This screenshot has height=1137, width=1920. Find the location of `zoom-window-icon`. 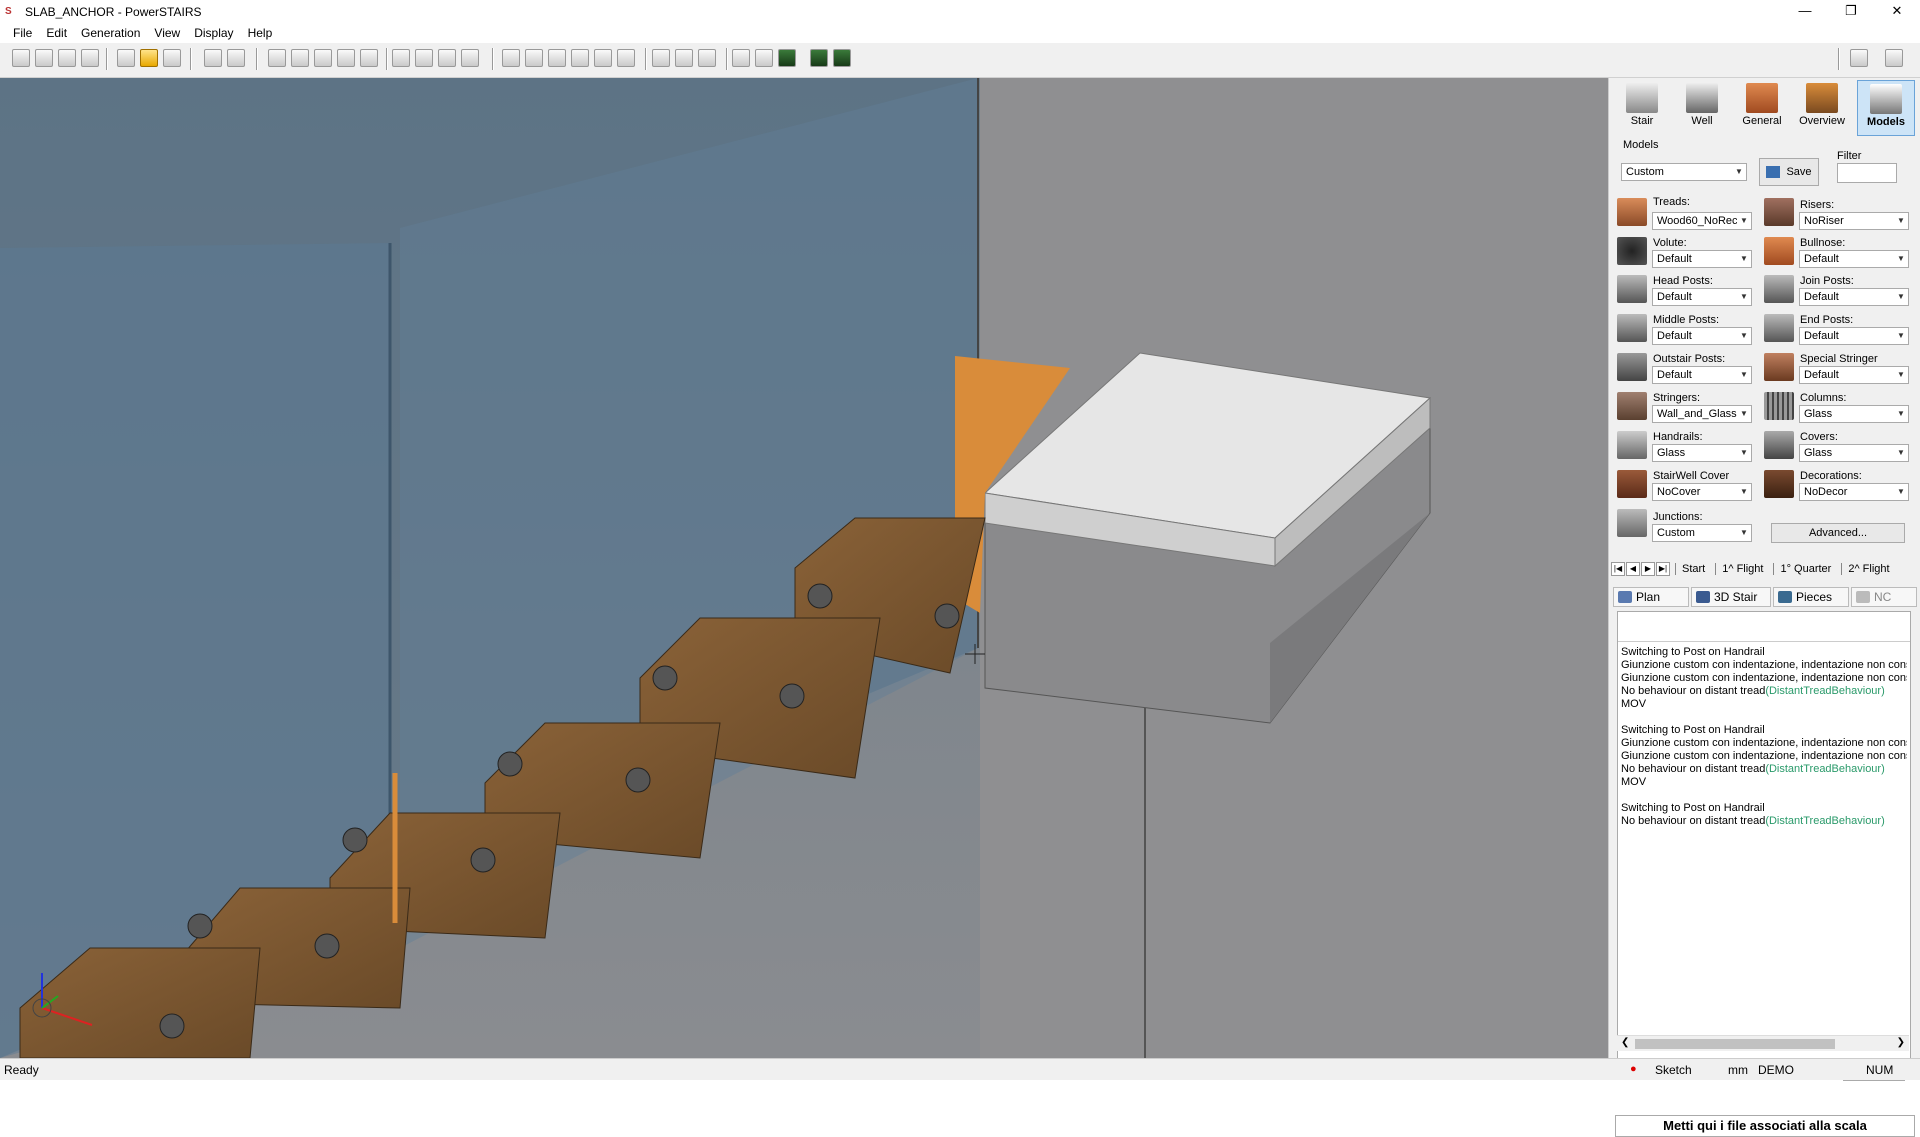

zoom-window-icon is located at coordinates (277, 58).